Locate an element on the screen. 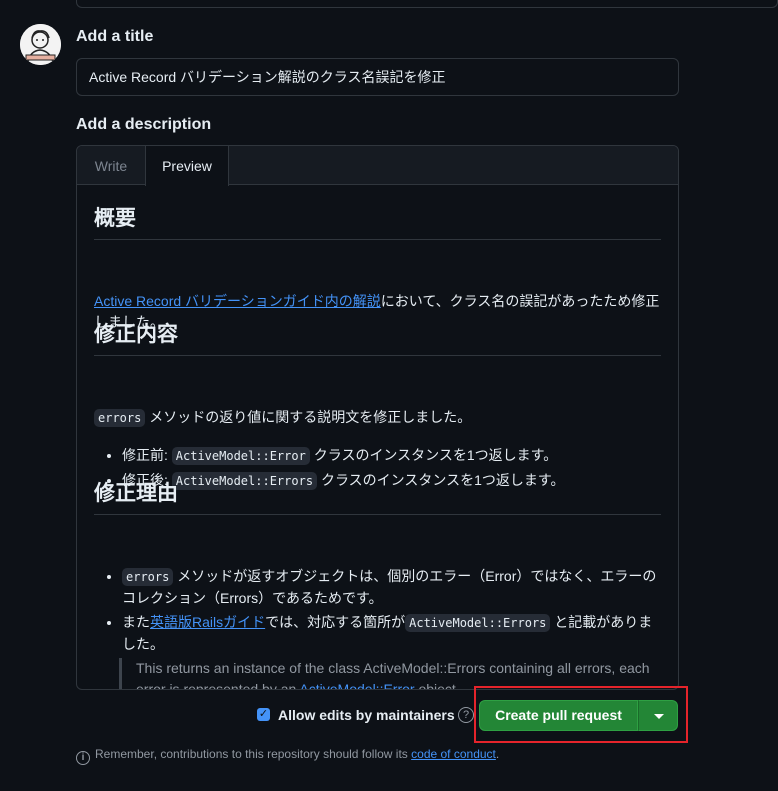 Image resolution: width=778 pixels, height=791 pixels. allow-edits-label: Allow edits by maintainers is located at coordinates (366, 715).